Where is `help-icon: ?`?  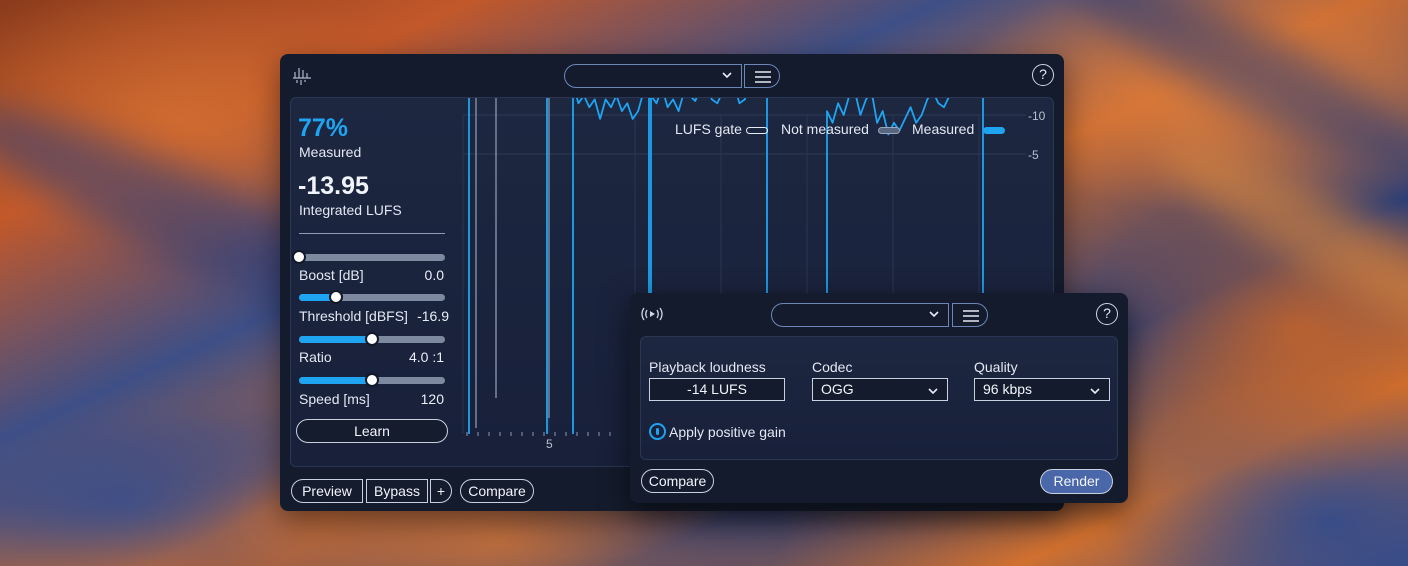
help-icon: ? is located at coordinates (1043, 75).